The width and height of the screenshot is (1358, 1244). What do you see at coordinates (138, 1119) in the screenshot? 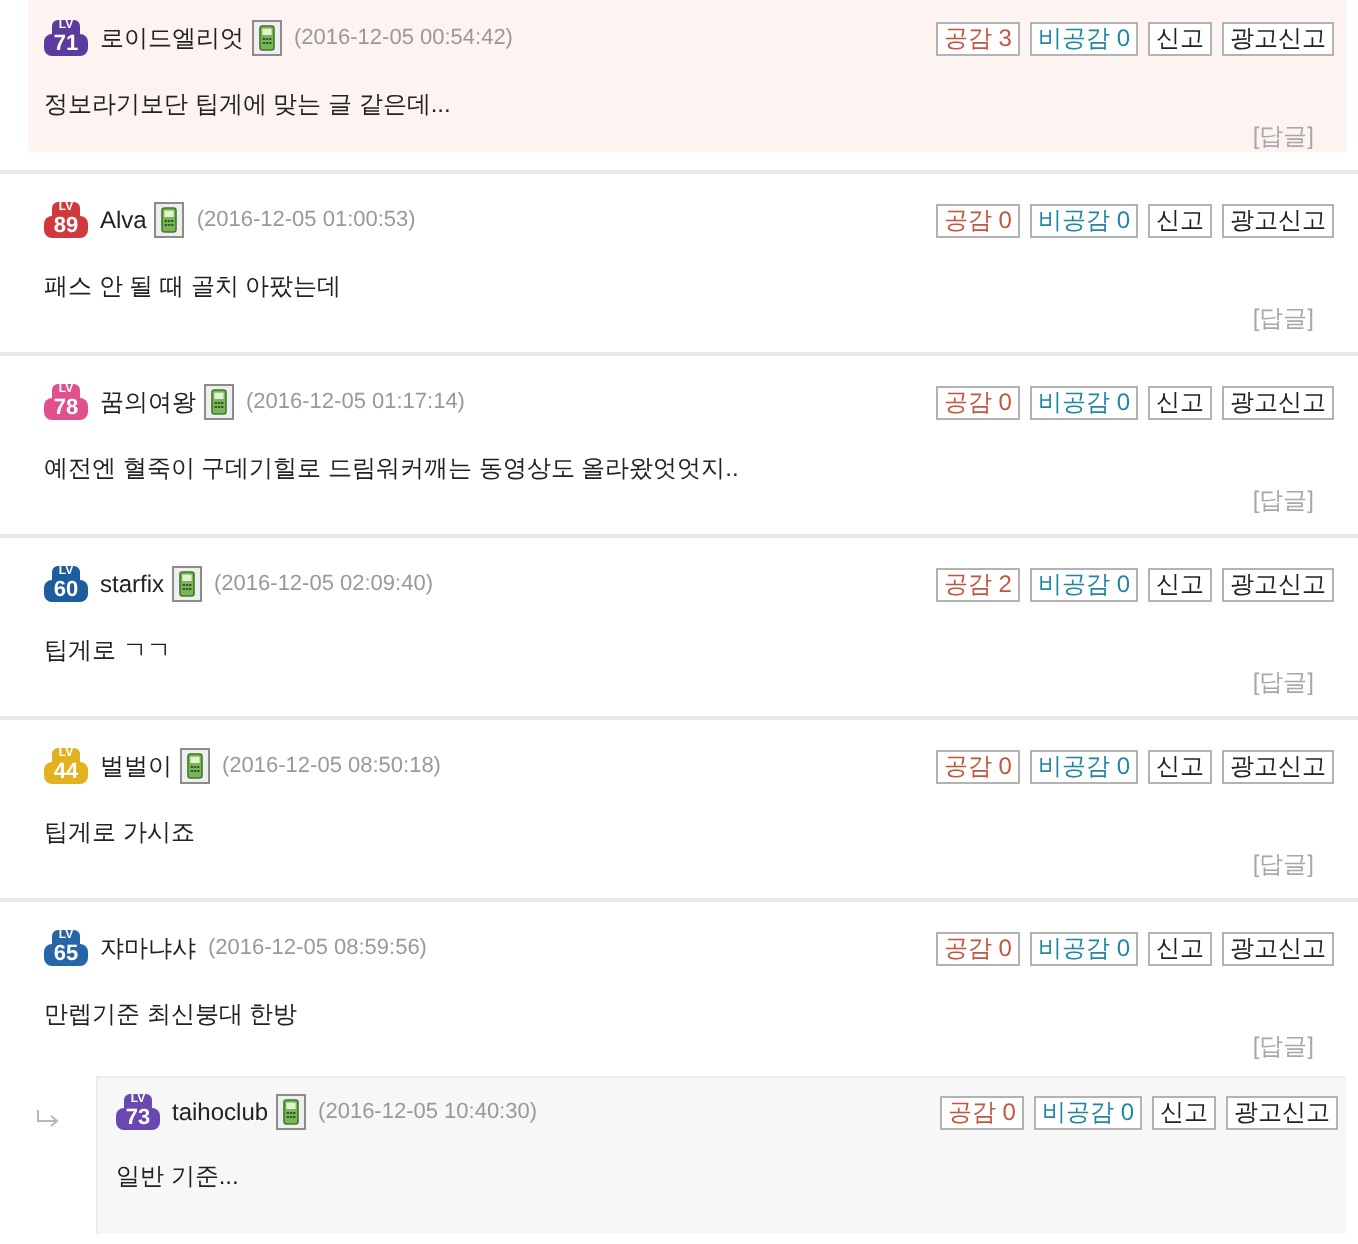
I see `level-number: 73` at bounding box center [138, 1119].